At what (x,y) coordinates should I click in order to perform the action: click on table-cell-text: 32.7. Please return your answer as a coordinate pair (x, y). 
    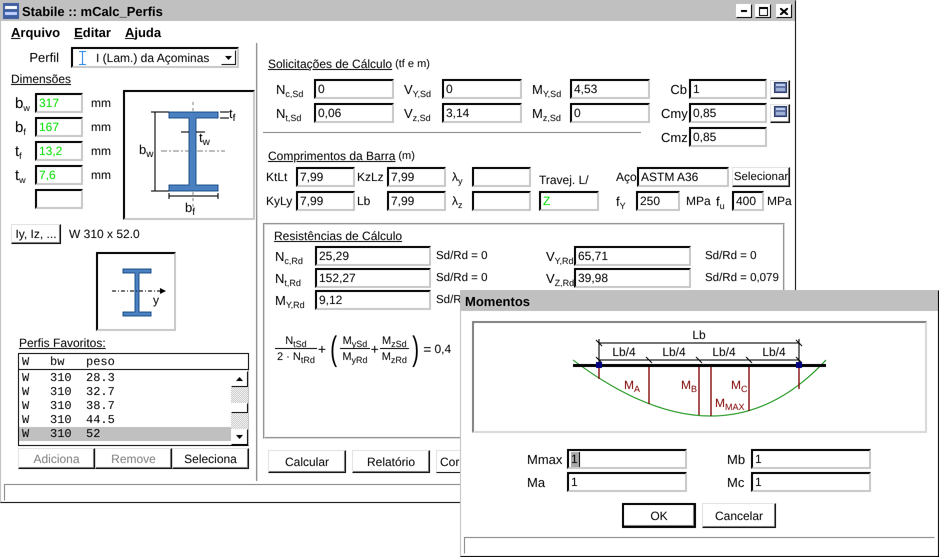
    Looking at the image, I should click on (100, 392).